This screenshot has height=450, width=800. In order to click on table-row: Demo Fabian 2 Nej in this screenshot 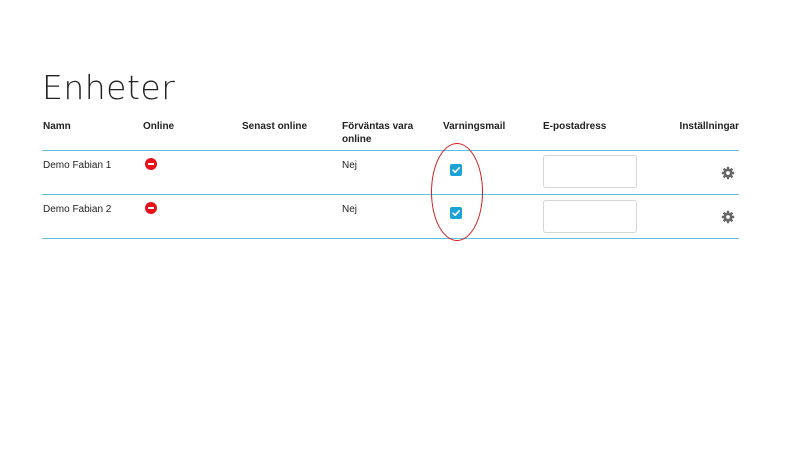, I will do `click(390, 217)`.